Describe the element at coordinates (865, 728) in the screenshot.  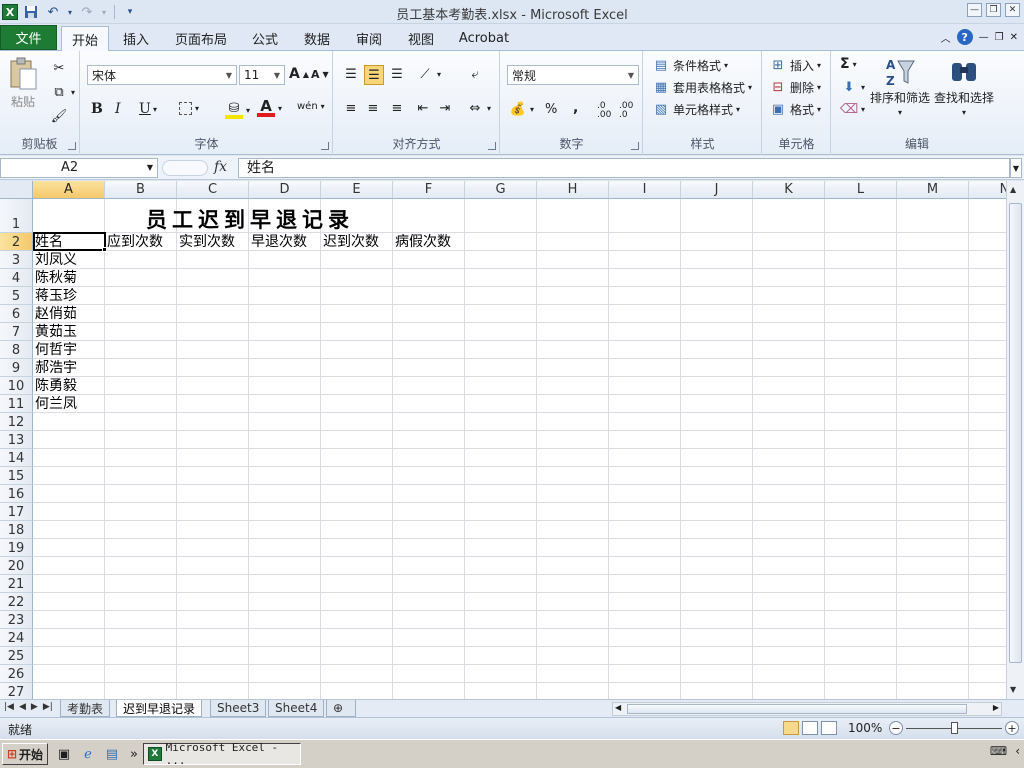
I see `zoom-level: 100%` at that location.